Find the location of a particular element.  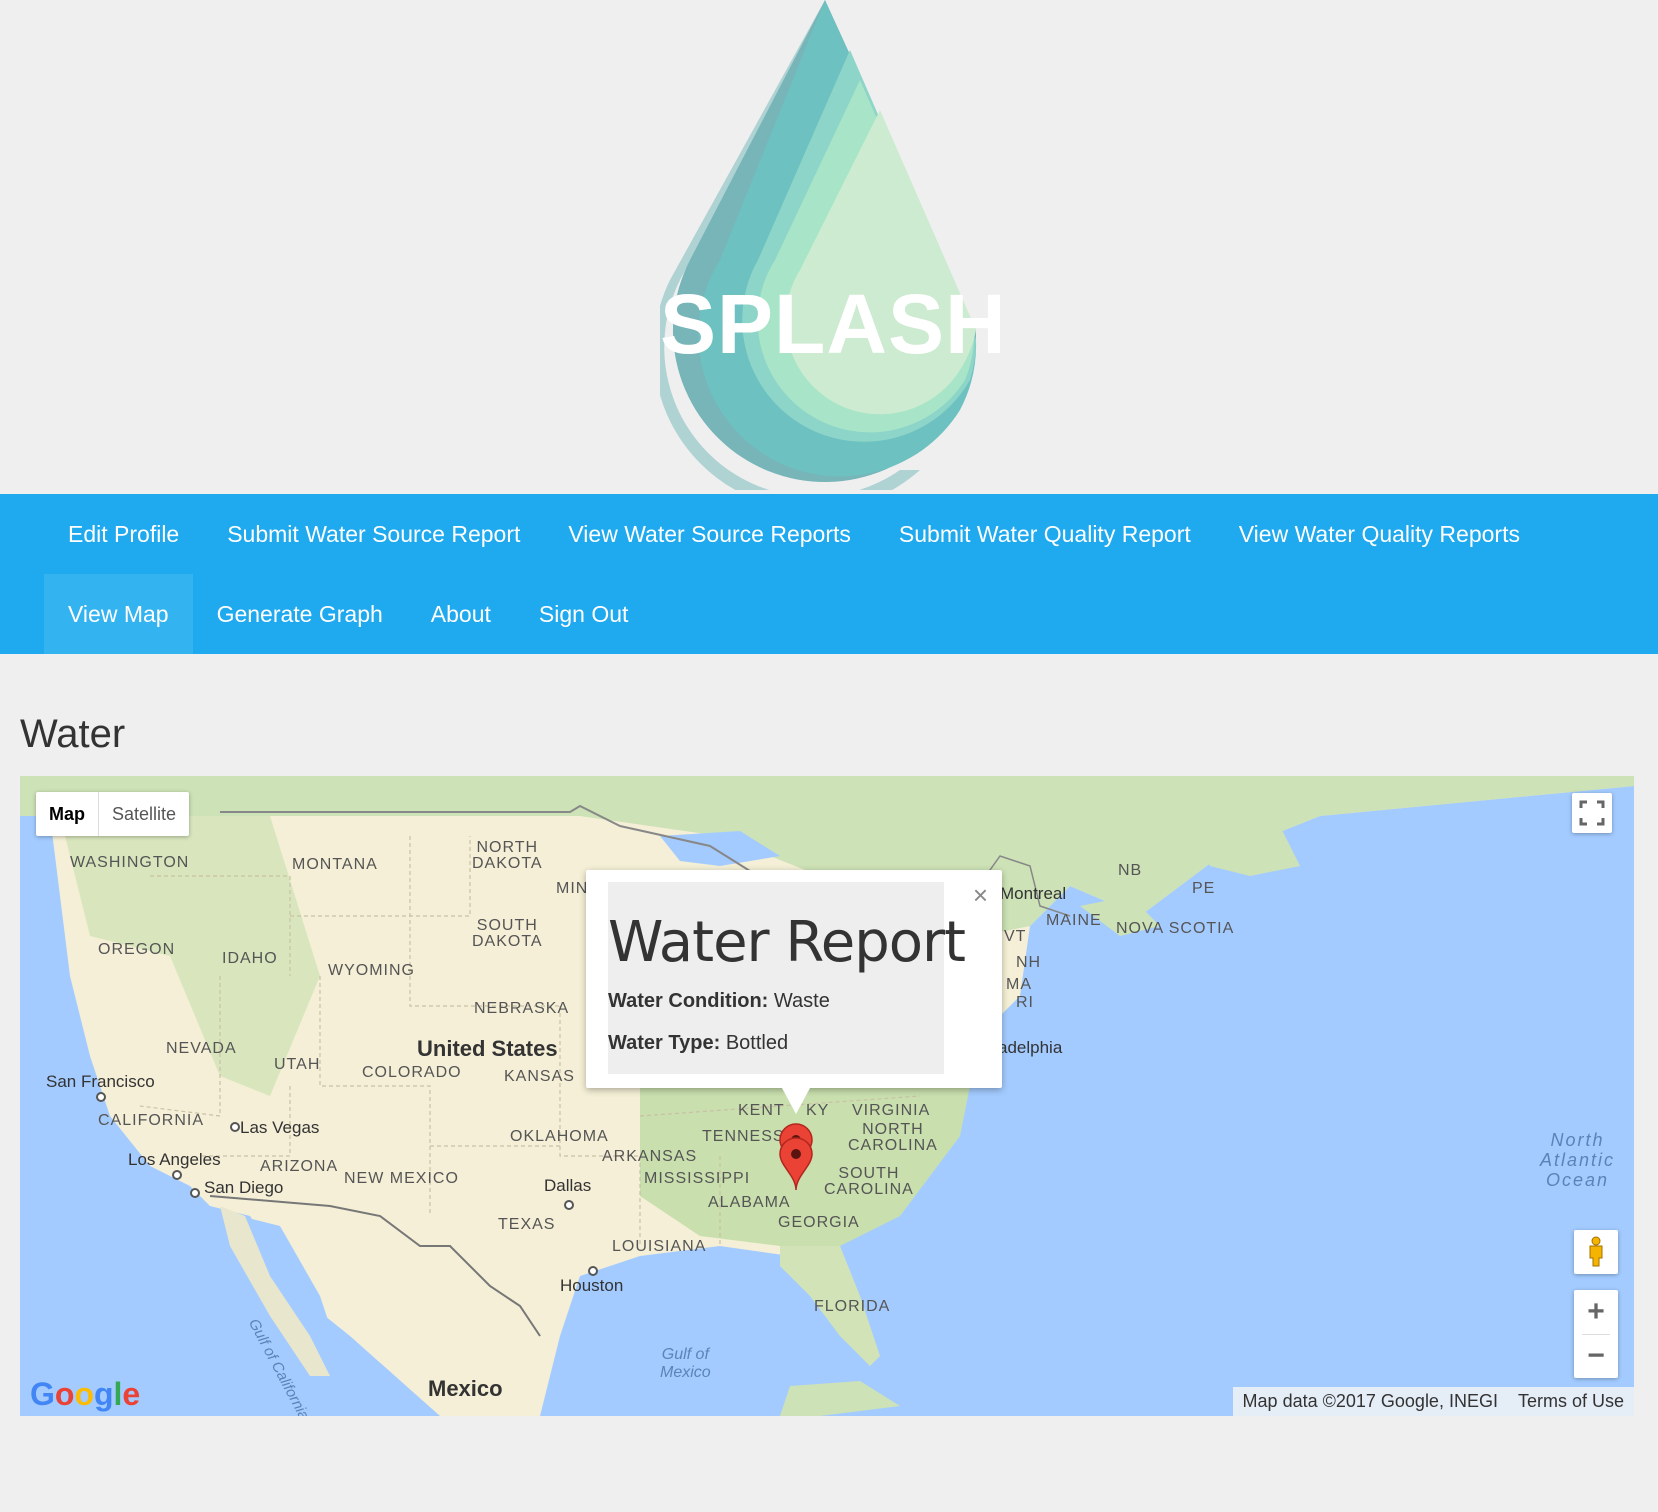

label-new-mexico: NEW MEXICO is located at coordinates (401, 1178).